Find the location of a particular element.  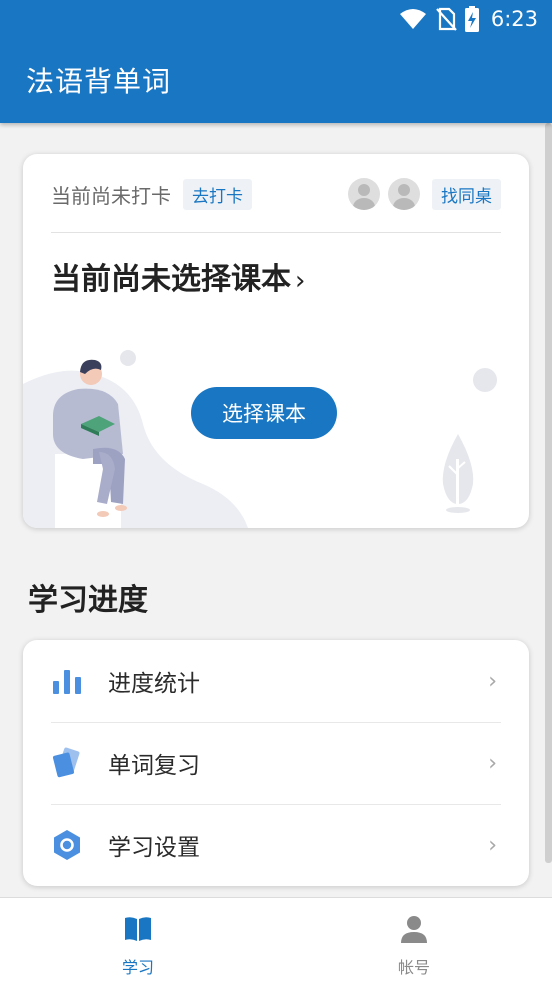

menu-item-label: 学习设置 is located at coordinates (154, 848).